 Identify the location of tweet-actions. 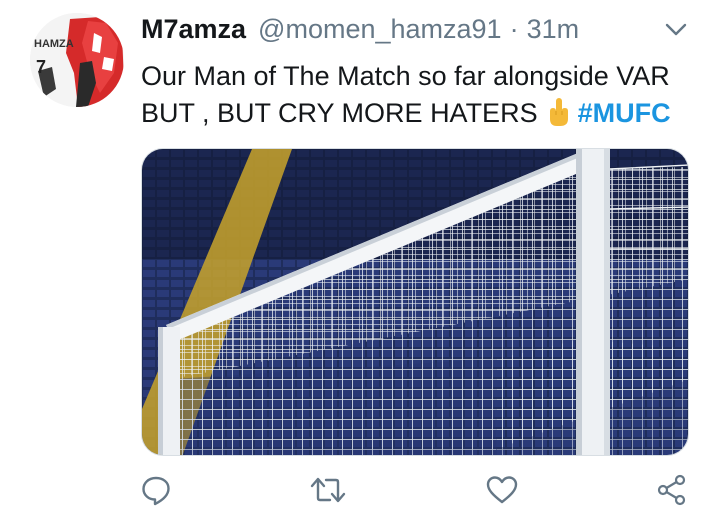
(360, 494).